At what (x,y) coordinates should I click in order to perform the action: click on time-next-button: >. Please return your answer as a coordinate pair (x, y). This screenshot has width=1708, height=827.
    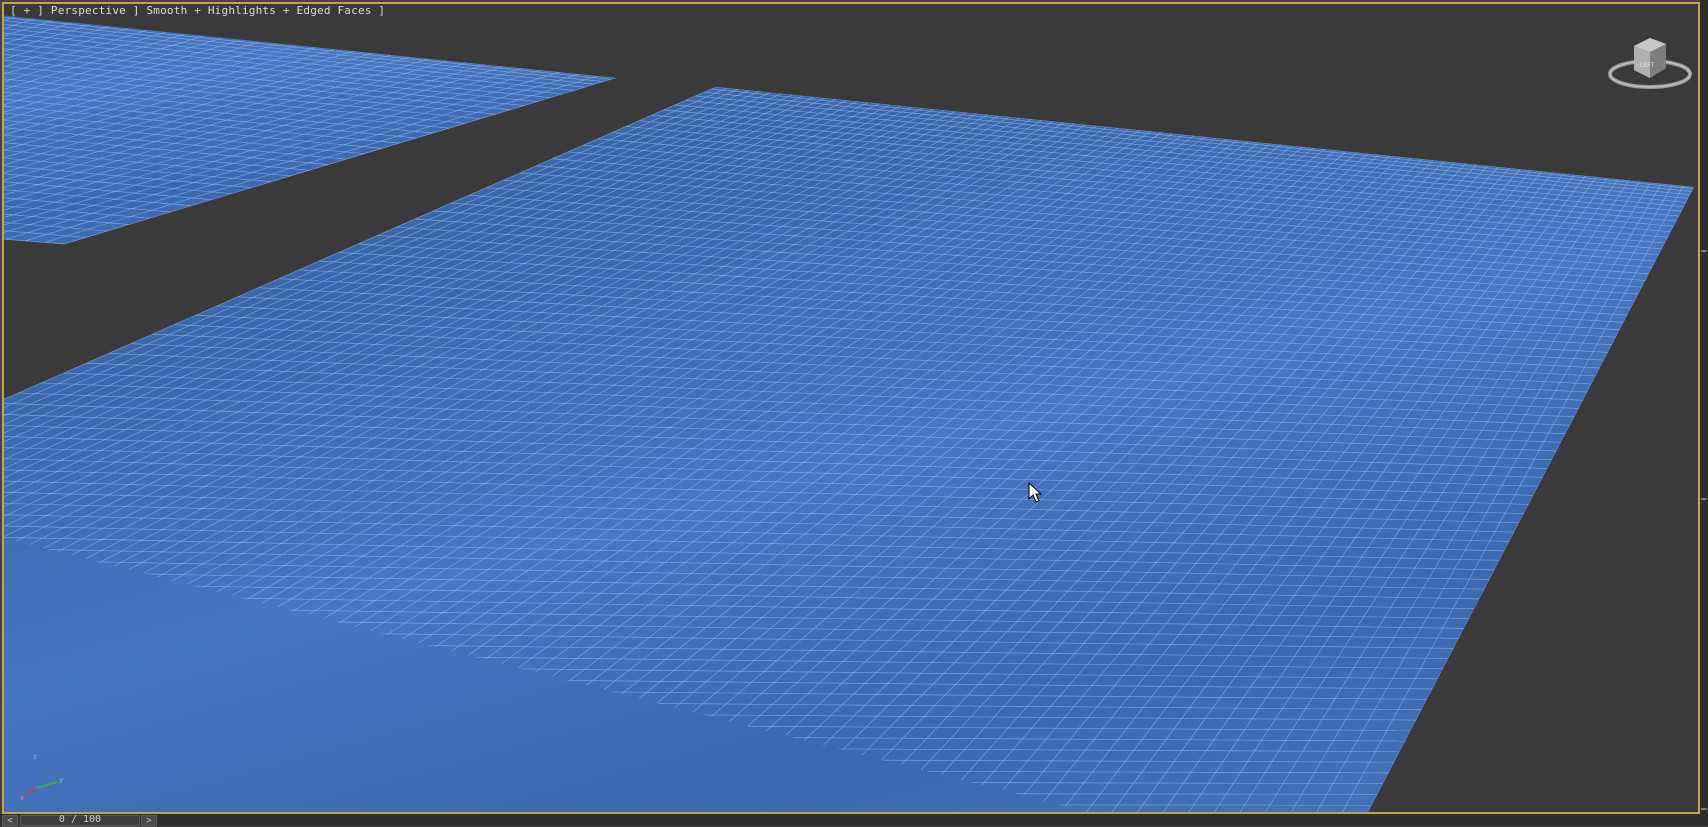
    Looking at the image, I should click on (149, 820).